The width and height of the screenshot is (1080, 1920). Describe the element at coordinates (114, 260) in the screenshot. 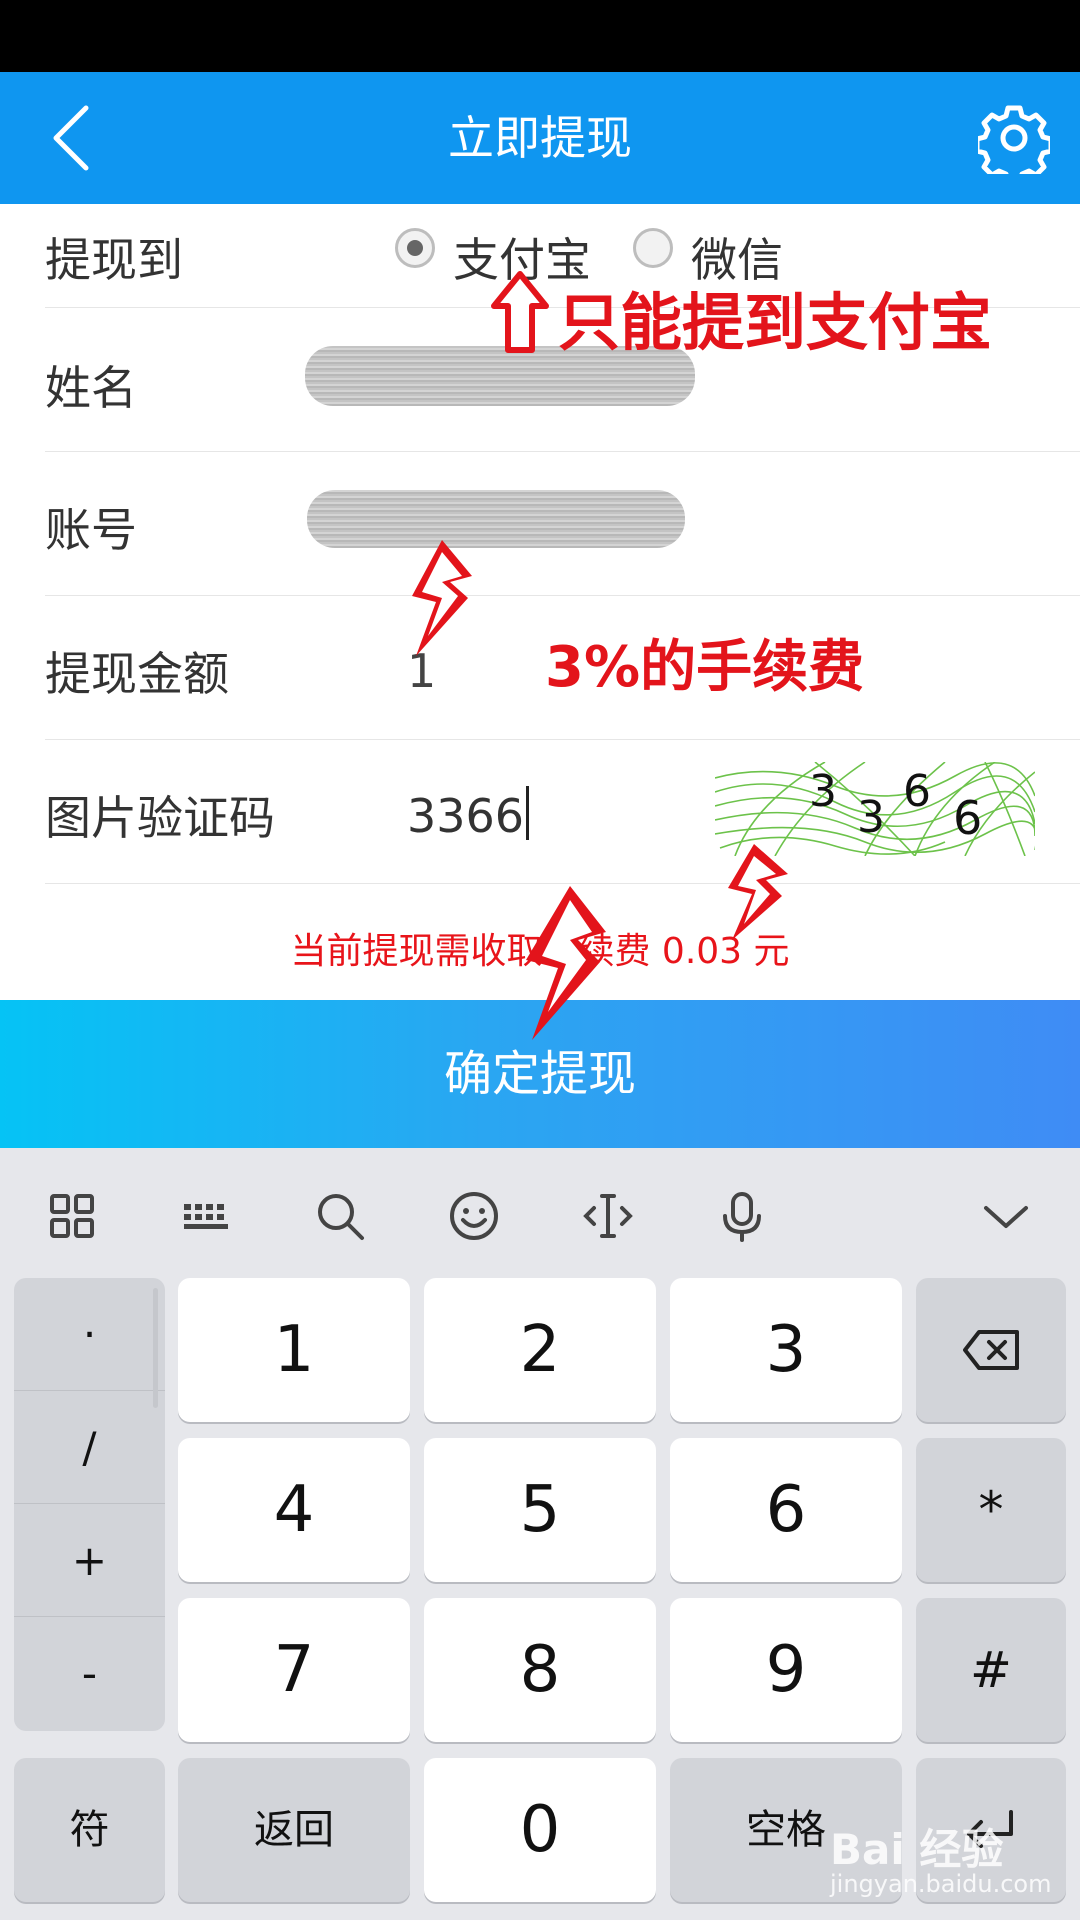

I see `withdraw-to-label: 提现到` at that location.